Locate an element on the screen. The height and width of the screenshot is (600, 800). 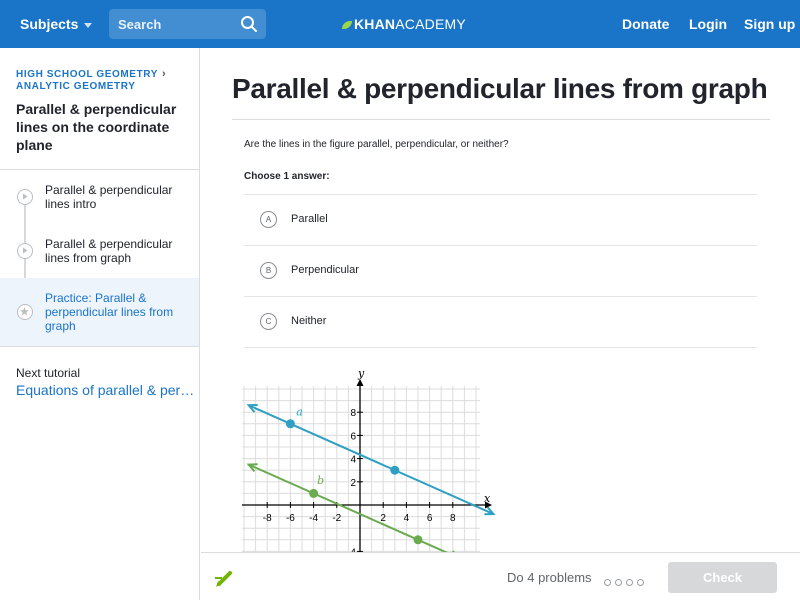
breadcrumb-high-school-geometry: HIGH SCHOOL GEOMETRY › is located at coordinates (91, 74).